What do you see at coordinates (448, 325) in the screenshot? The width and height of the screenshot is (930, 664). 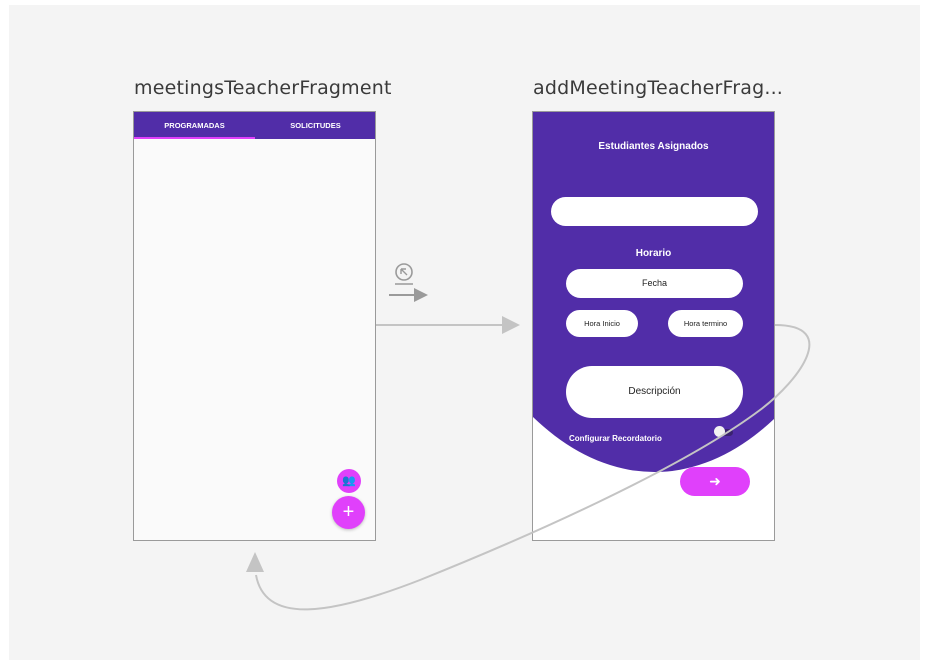 I see `connector-meetings-to-add` at bounding box center [448, 325].